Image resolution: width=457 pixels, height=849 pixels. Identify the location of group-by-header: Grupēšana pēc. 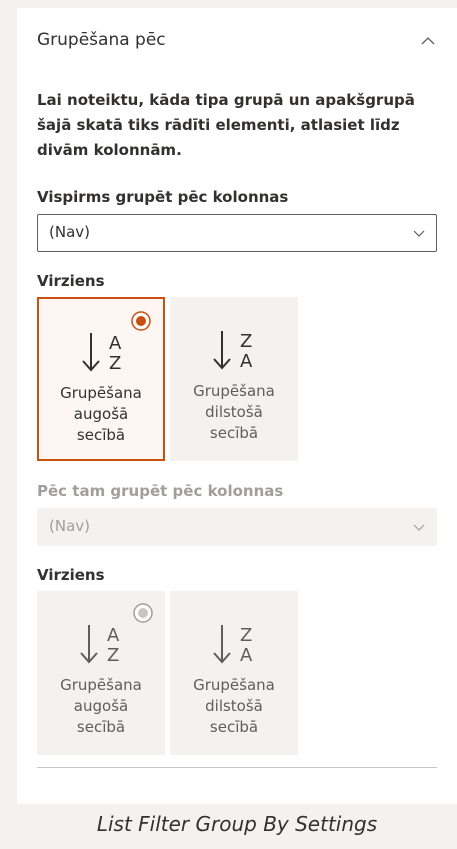
(237, 45).